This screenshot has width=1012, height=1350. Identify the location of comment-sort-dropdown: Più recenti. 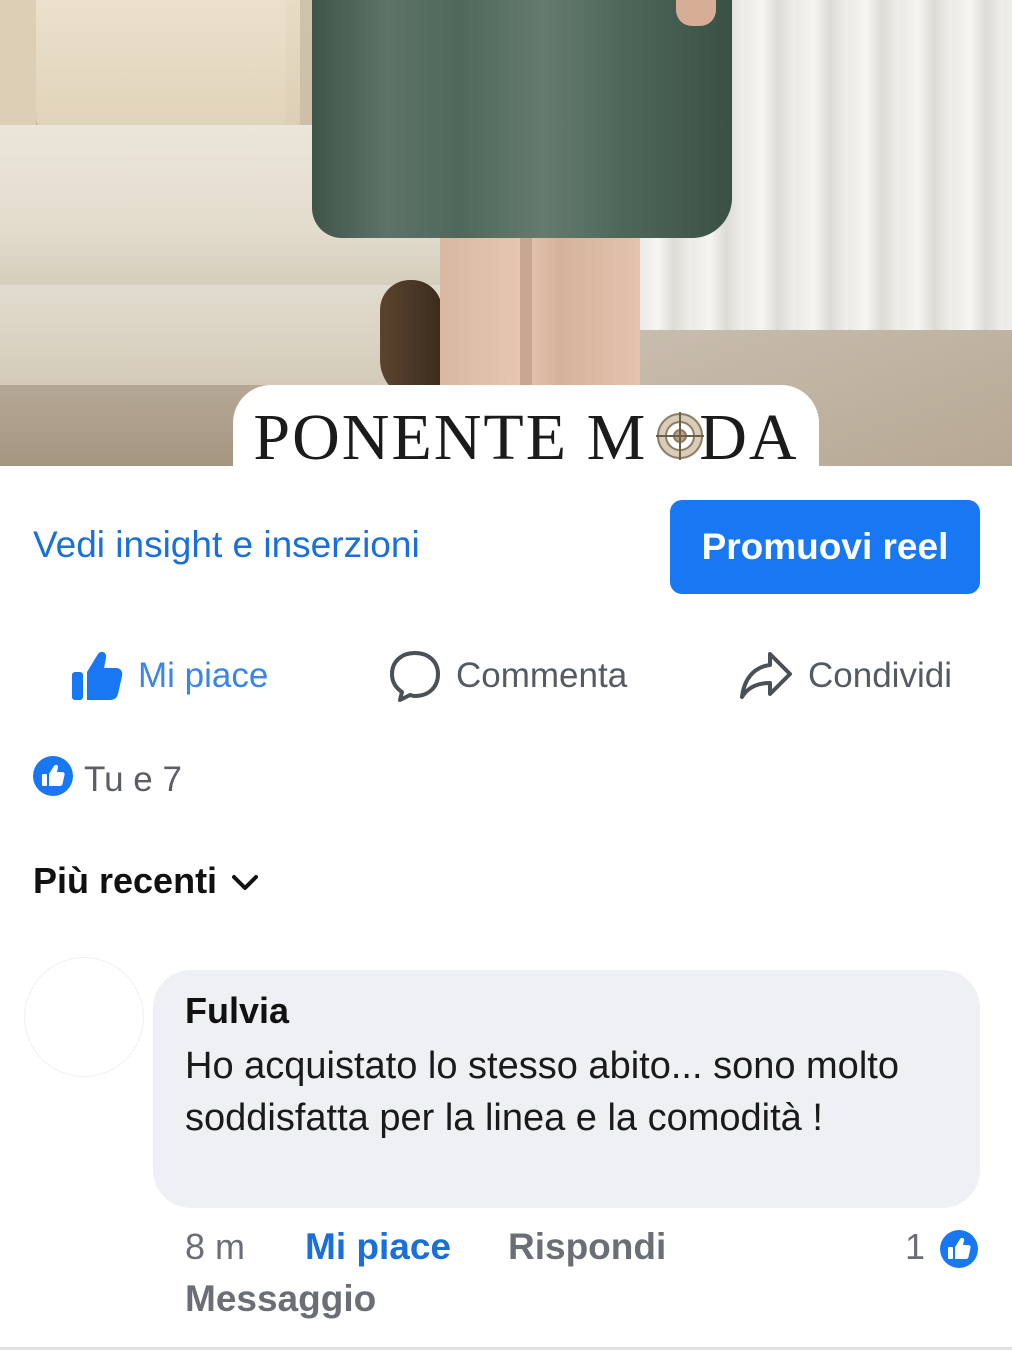
(146, 881).